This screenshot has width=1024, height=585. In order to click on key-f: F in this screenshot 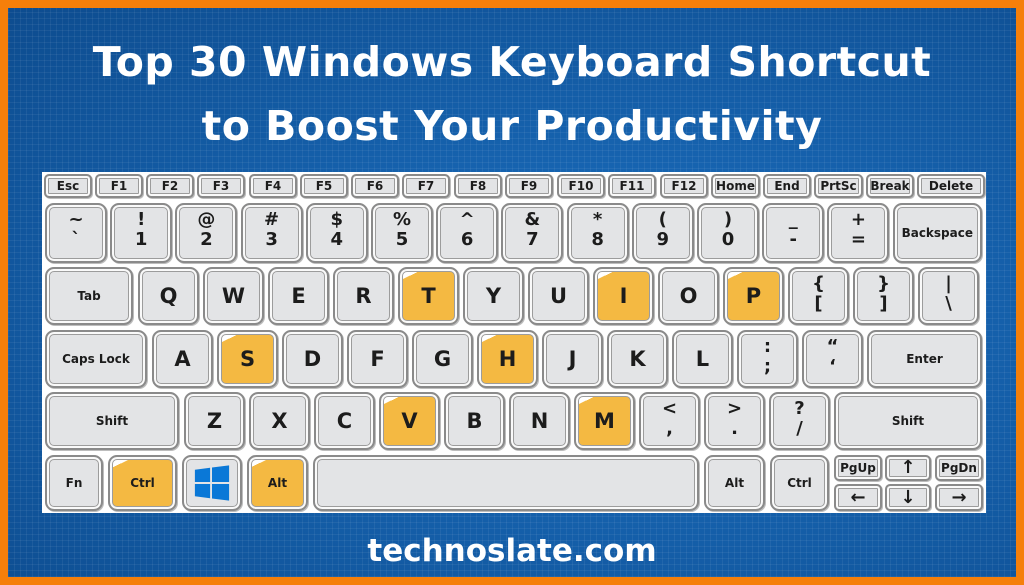, I will do `click(377, 359)`.